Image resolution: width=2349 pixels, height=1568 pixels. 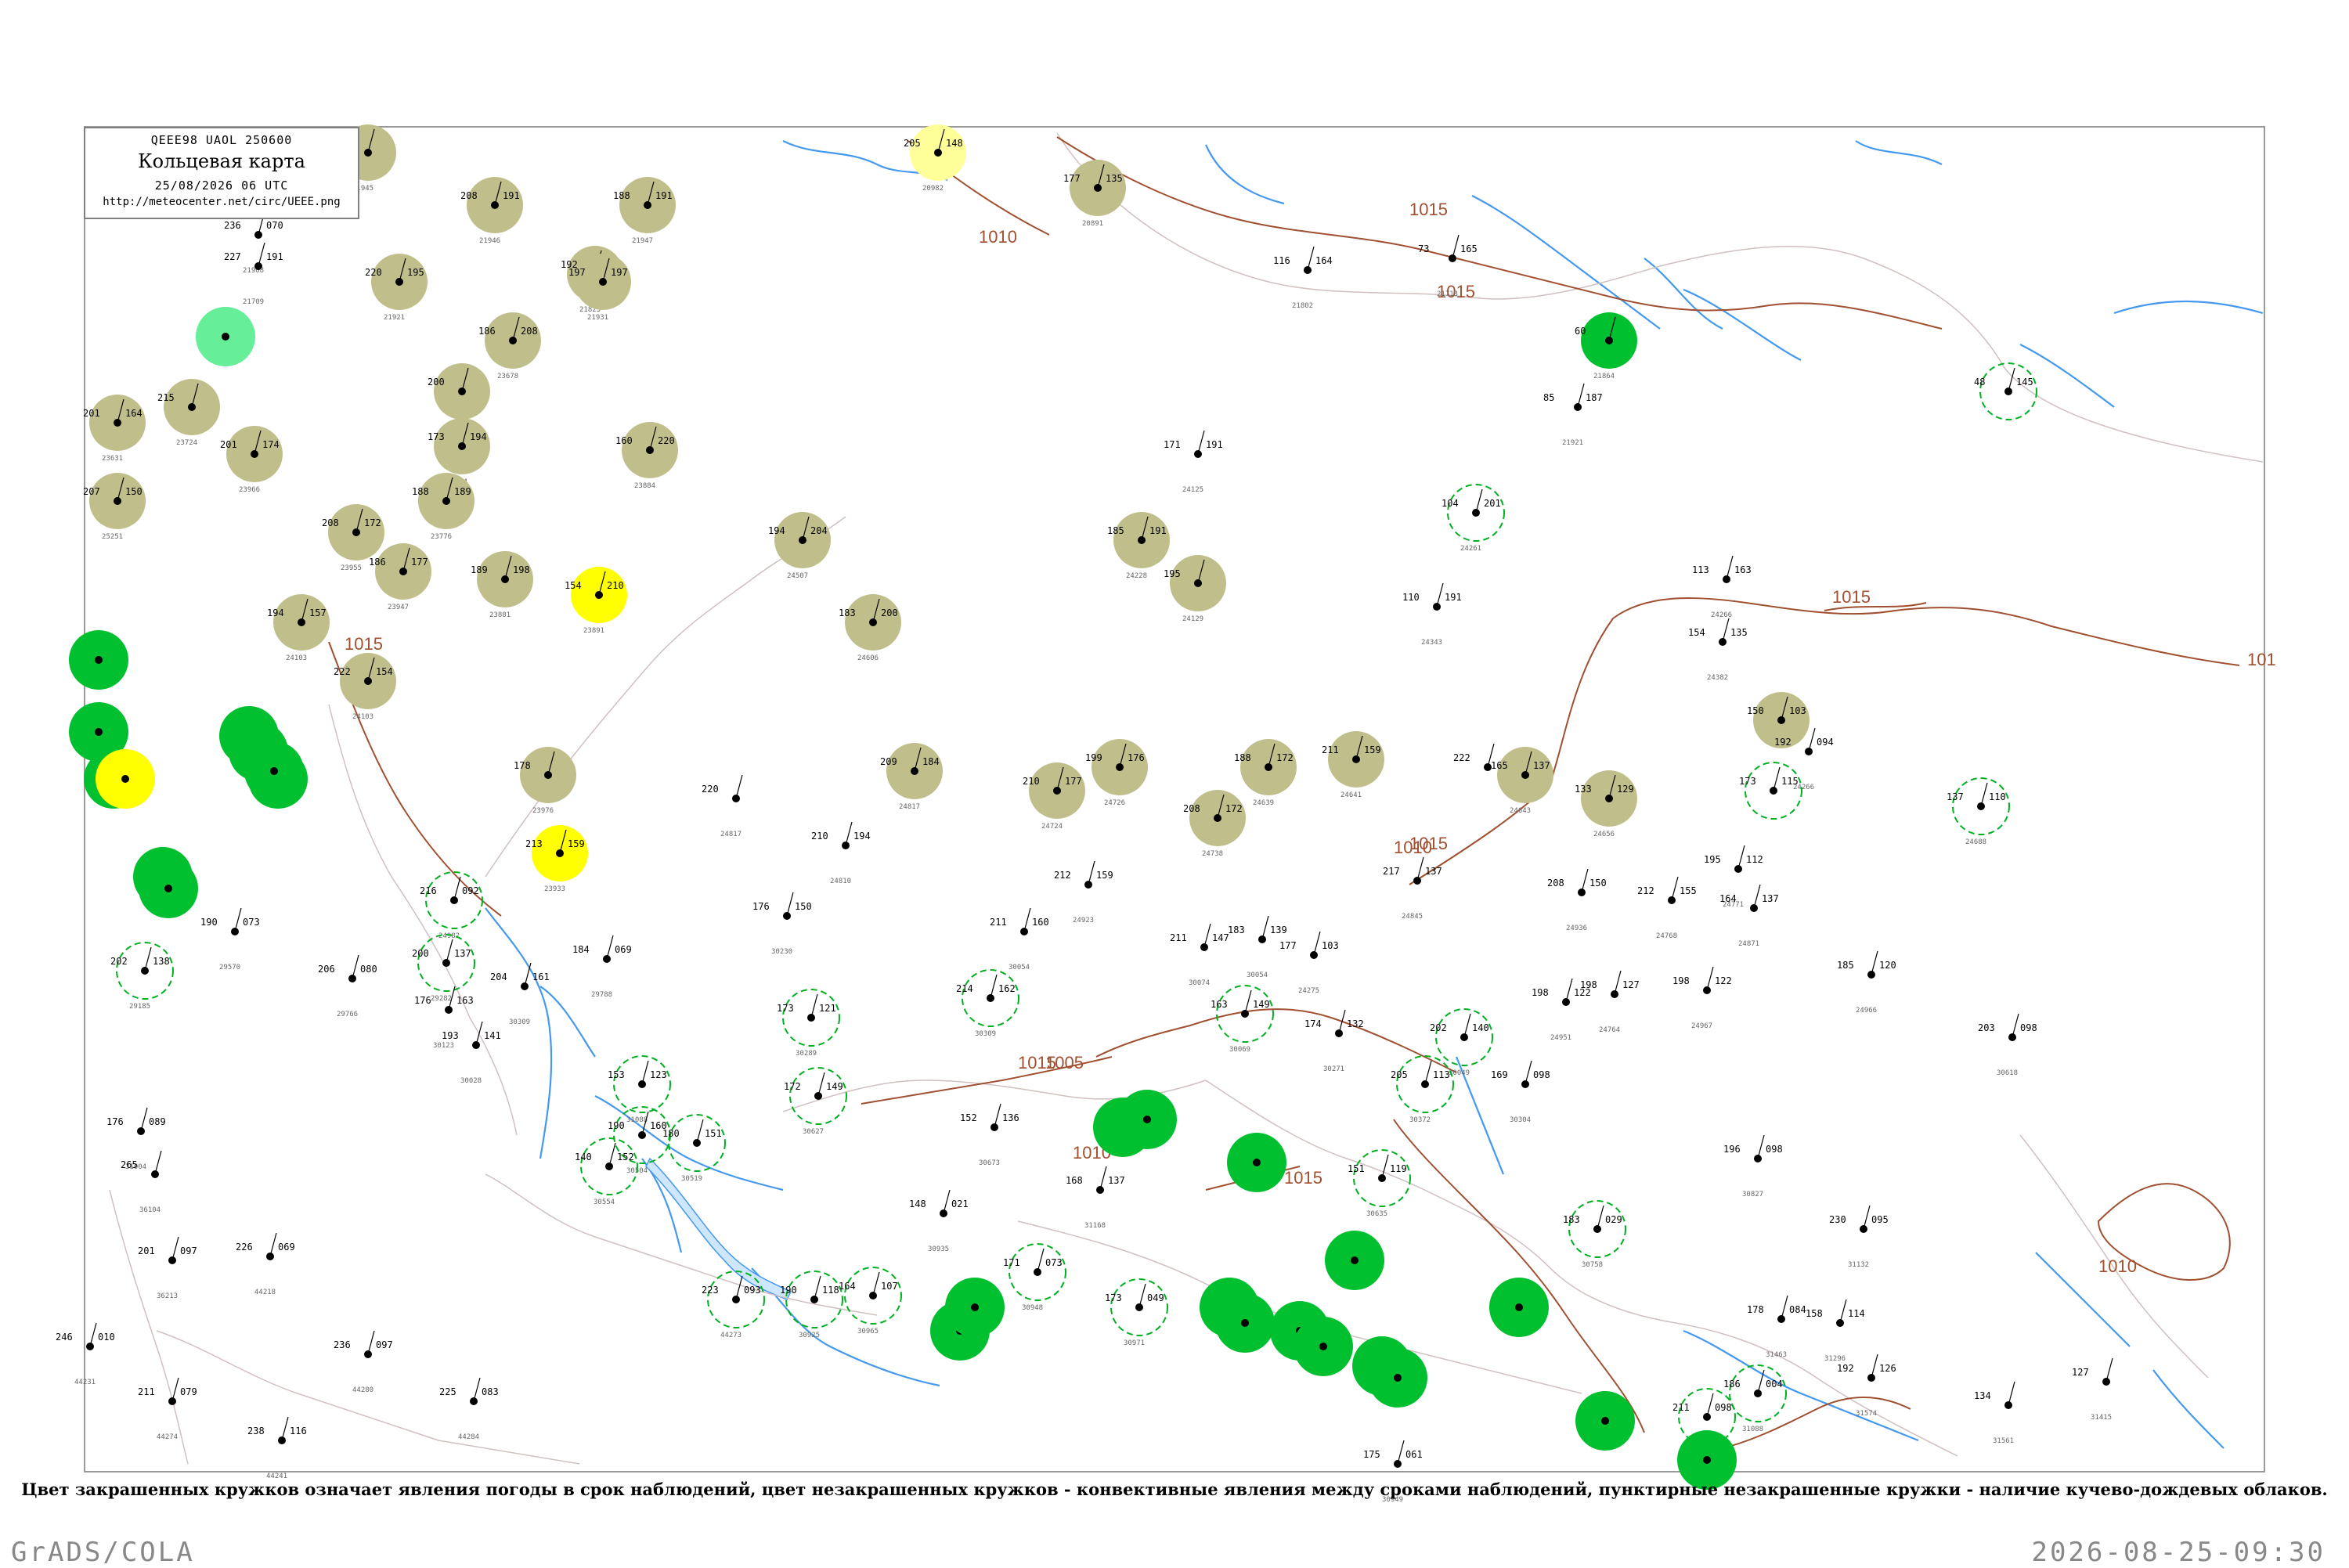 I want to click on station-temperature: 104, so click(x=1450, y=503).